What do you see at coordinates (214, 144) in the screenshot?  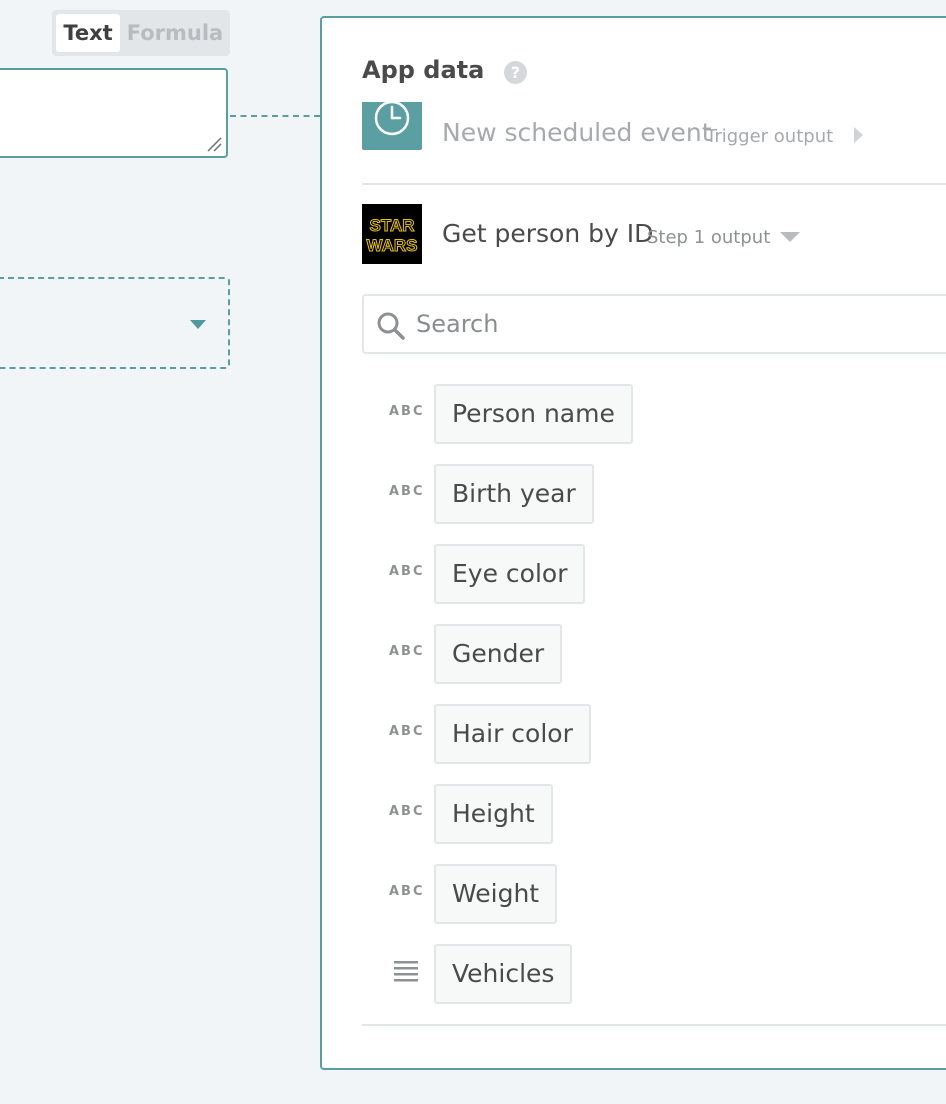 I see `resize-handle-icon` at bounding box center [214, 144].